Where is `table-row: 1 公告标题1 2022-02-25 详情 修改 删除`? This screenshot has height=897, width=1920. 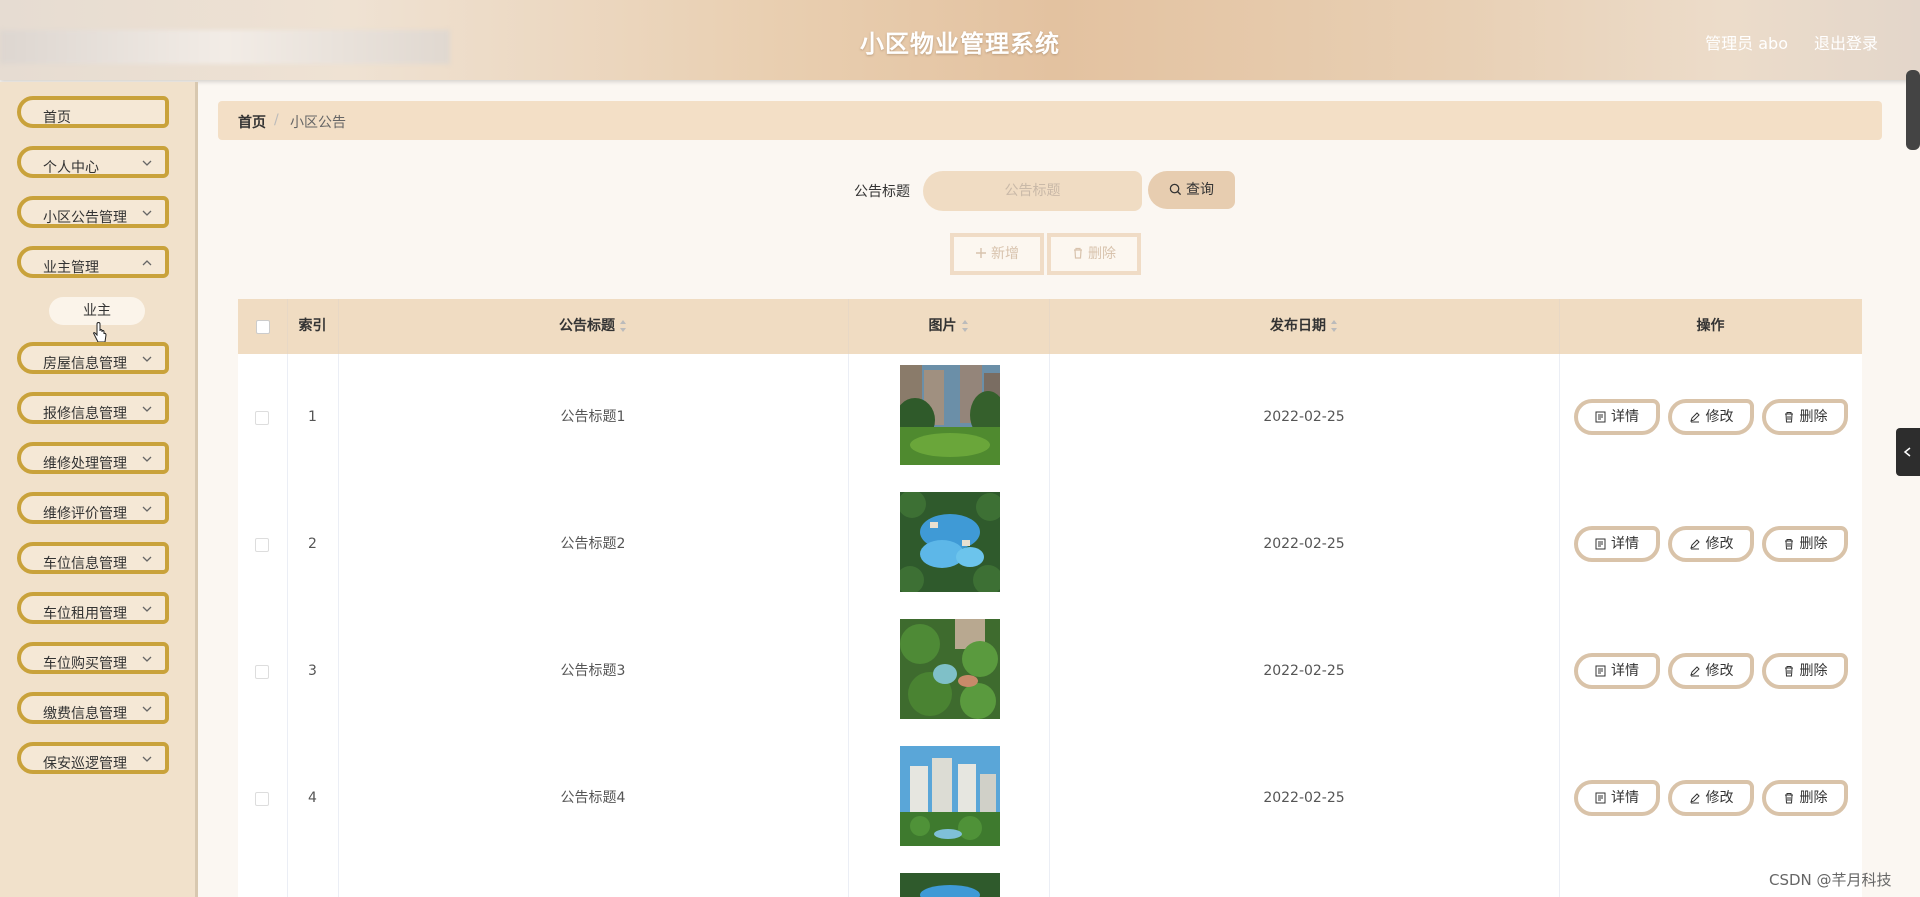
table-row: 1 公告标题1 2022-02-25 详情 修改 删除 is located at coordinates (1050, 418).